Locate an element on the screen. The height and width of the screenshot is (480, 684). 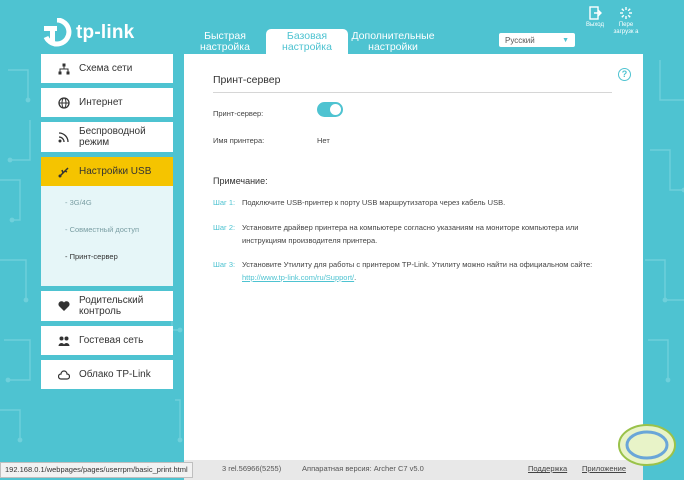
sidebar-item-label: Облако TP-Link is located at coordinates (115, 374).